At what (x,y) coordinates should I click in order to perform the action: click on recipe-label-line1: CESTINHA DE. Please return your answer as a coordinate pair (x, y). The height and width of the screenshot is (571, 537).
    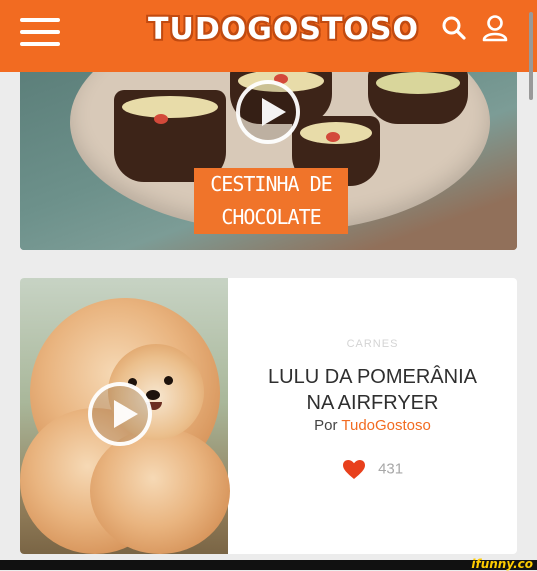
    Looking at the image, I should click on (271, 184).